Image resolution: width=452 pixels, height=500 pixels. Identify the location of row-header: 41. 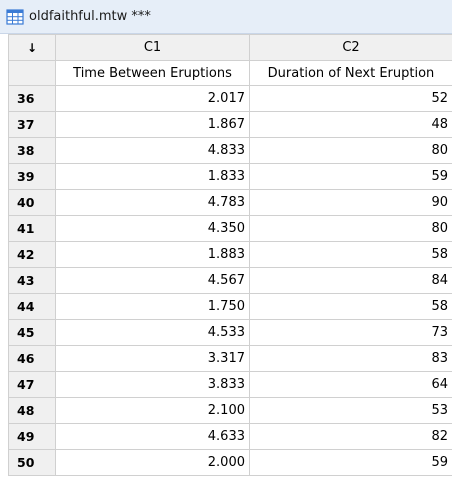
(32, 228).